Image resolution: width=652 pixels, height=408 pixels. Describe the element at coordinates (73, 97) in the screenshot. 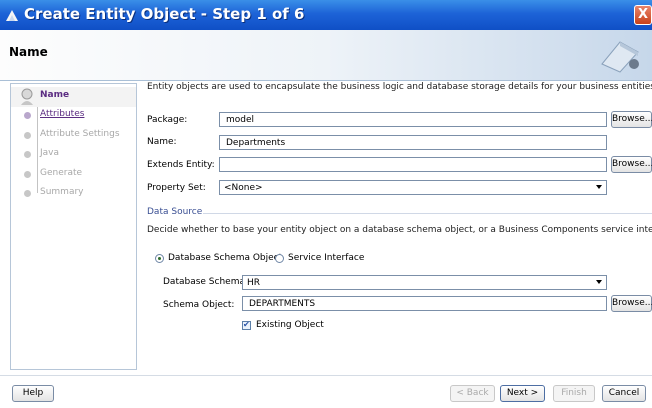

I see `nav-step-name: Name` at that location.